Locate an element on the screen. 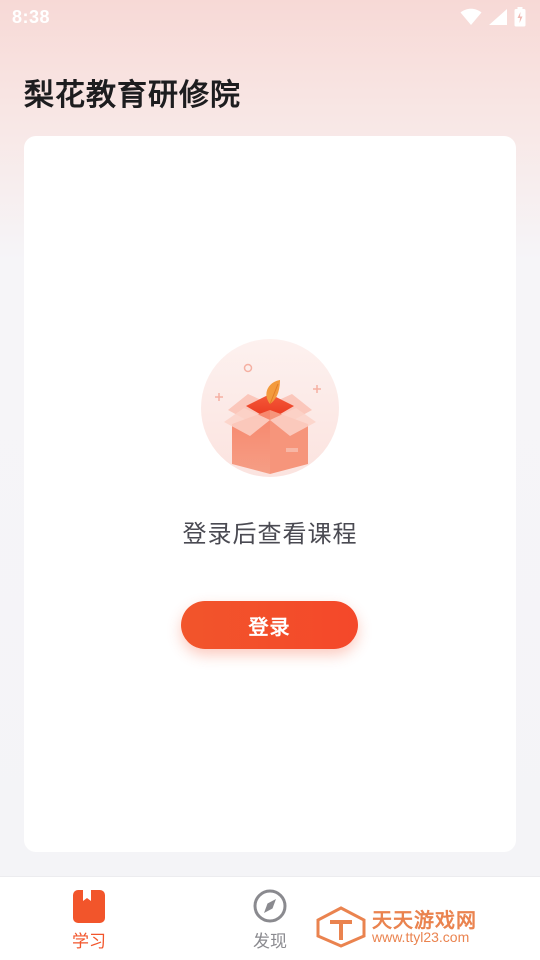 Image resolution: width=540 pixels, height=960 pixels. watermark-logo-icon is located at coordinates (341, 927).